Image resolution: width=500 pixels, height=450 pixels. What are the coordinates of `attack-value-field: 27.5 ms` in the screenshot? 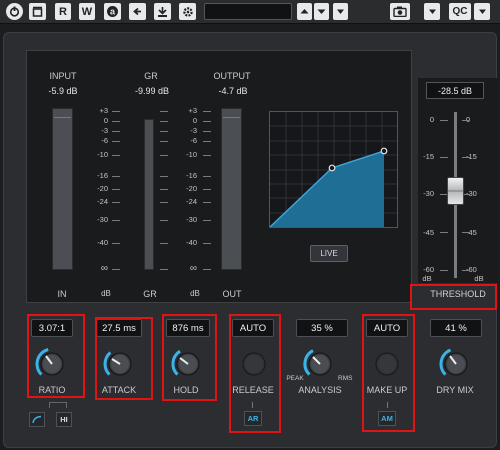 It's located at (119, 328).